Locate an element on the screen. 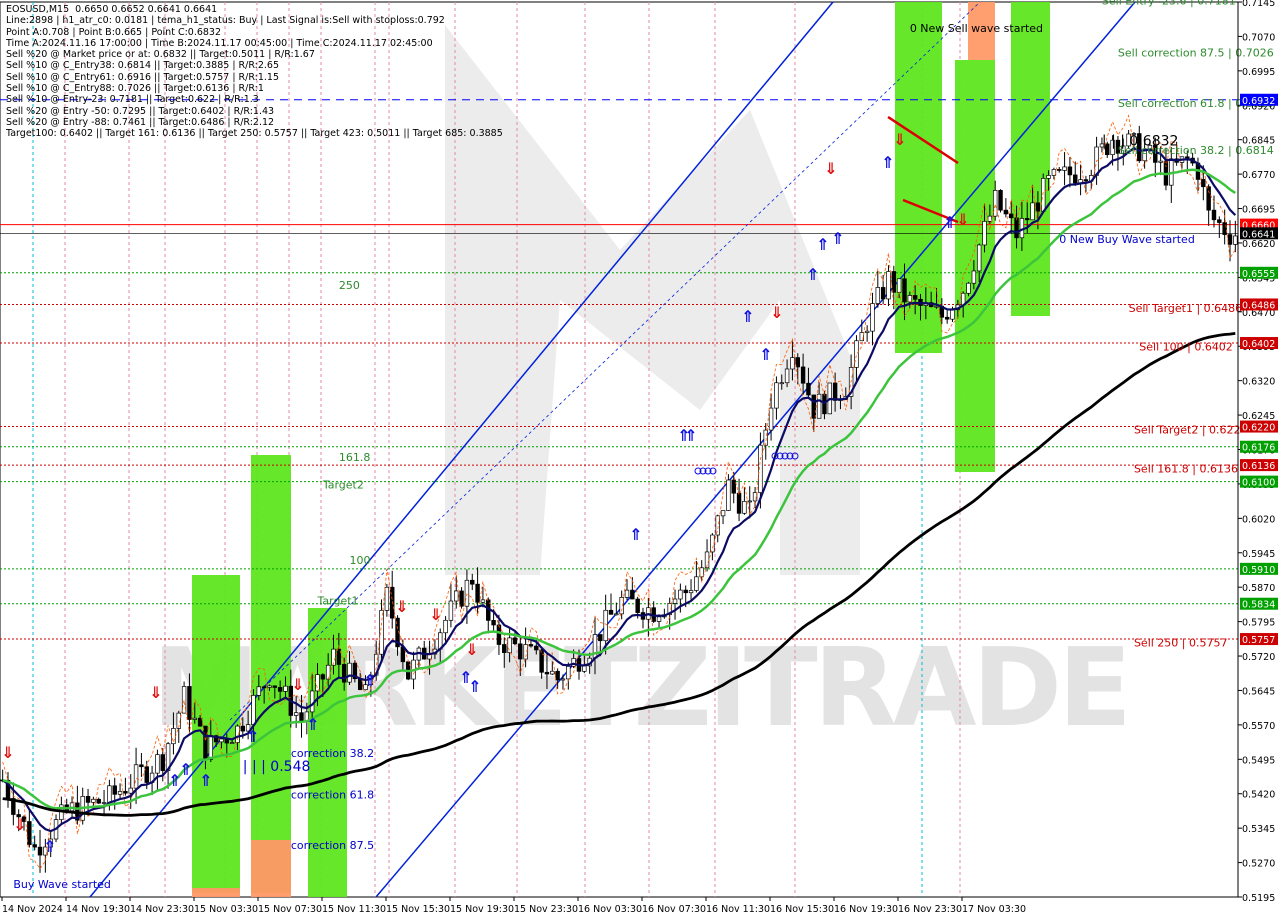 This screenshot has width=1280, height=920. x-tick-label: 16 Nov 07:30 is located at coordinates (674, 909).